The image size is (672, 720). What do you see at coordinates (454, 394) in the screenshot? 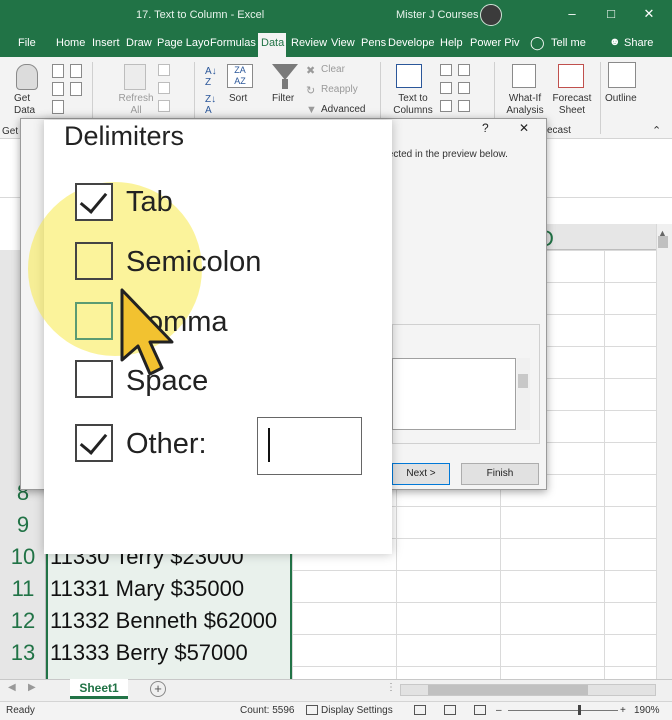
I see `data-preview` at bounding box center [454, 394].